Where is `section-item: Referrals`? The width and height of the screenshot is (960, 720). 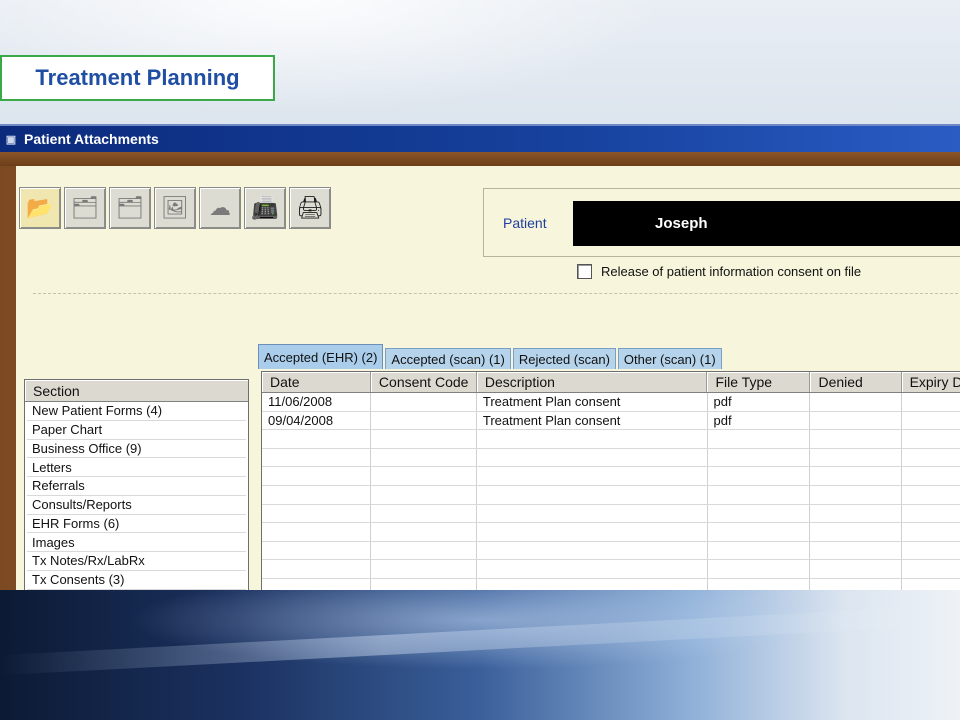
section-item: Referrals is located at coordinates (136, 486).